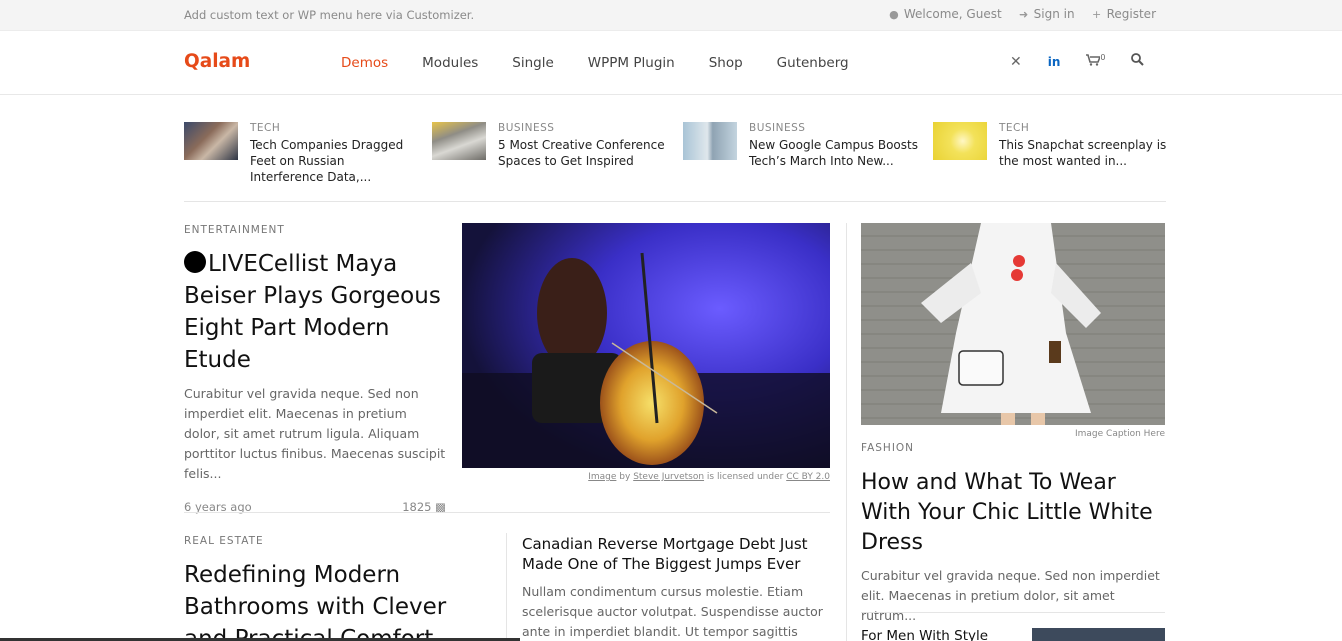 This screenshot has width=1342, height=641. What do you see at coordinates (195, 262) in the screenshot?
I see `live-dot-icon` at bounding box center [195, 262].